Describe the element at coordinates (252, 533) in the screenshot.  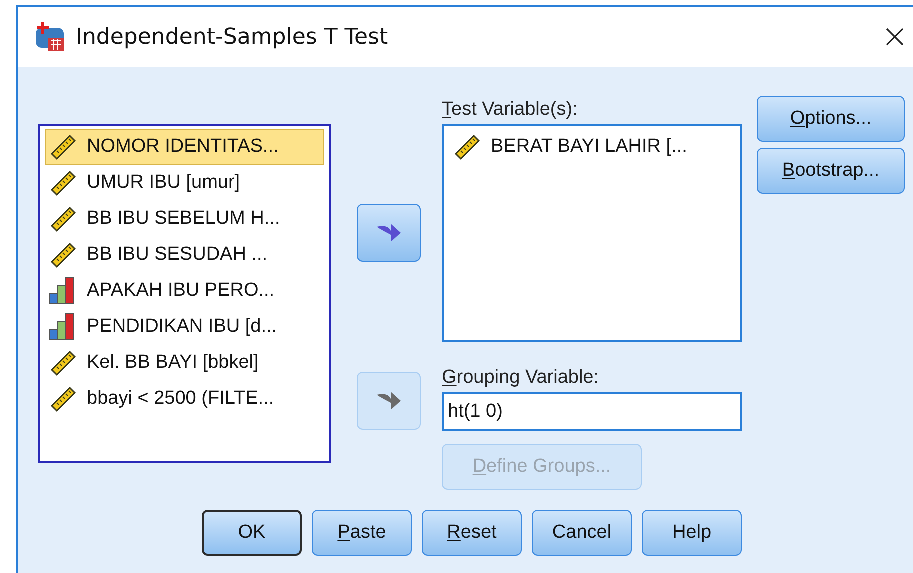
I see `dialog-button: OK` at that location.